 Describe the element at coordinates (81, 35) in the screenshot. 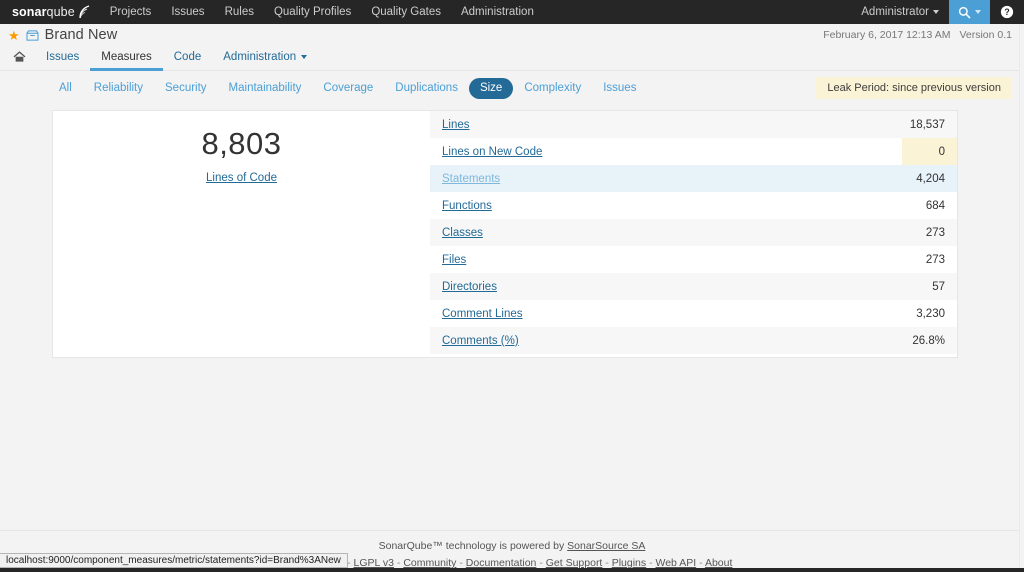

I see `page-title: Brand New` at that location.